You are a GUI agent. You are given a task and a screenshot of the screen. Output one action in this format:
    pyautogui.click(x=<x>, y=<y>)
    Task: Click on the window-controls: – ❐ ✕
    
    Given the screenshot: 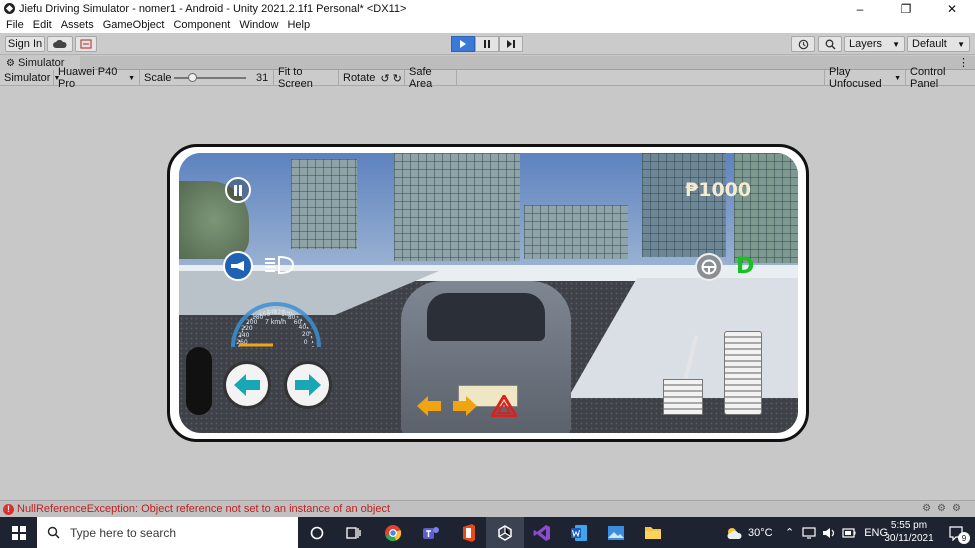 What is the action you would take?
    pyautogui.click(x=906, y=8)
    